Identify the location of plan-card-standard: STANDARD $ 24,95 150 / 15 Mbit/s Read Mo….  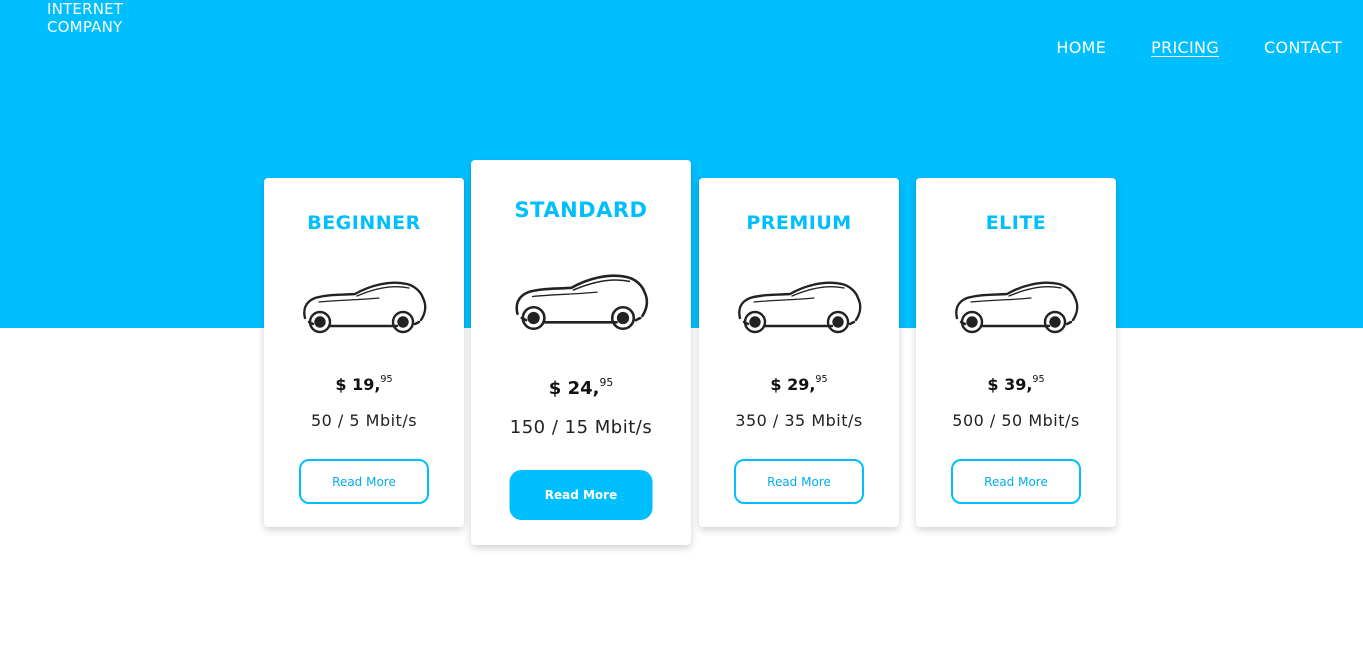
(581, 352).